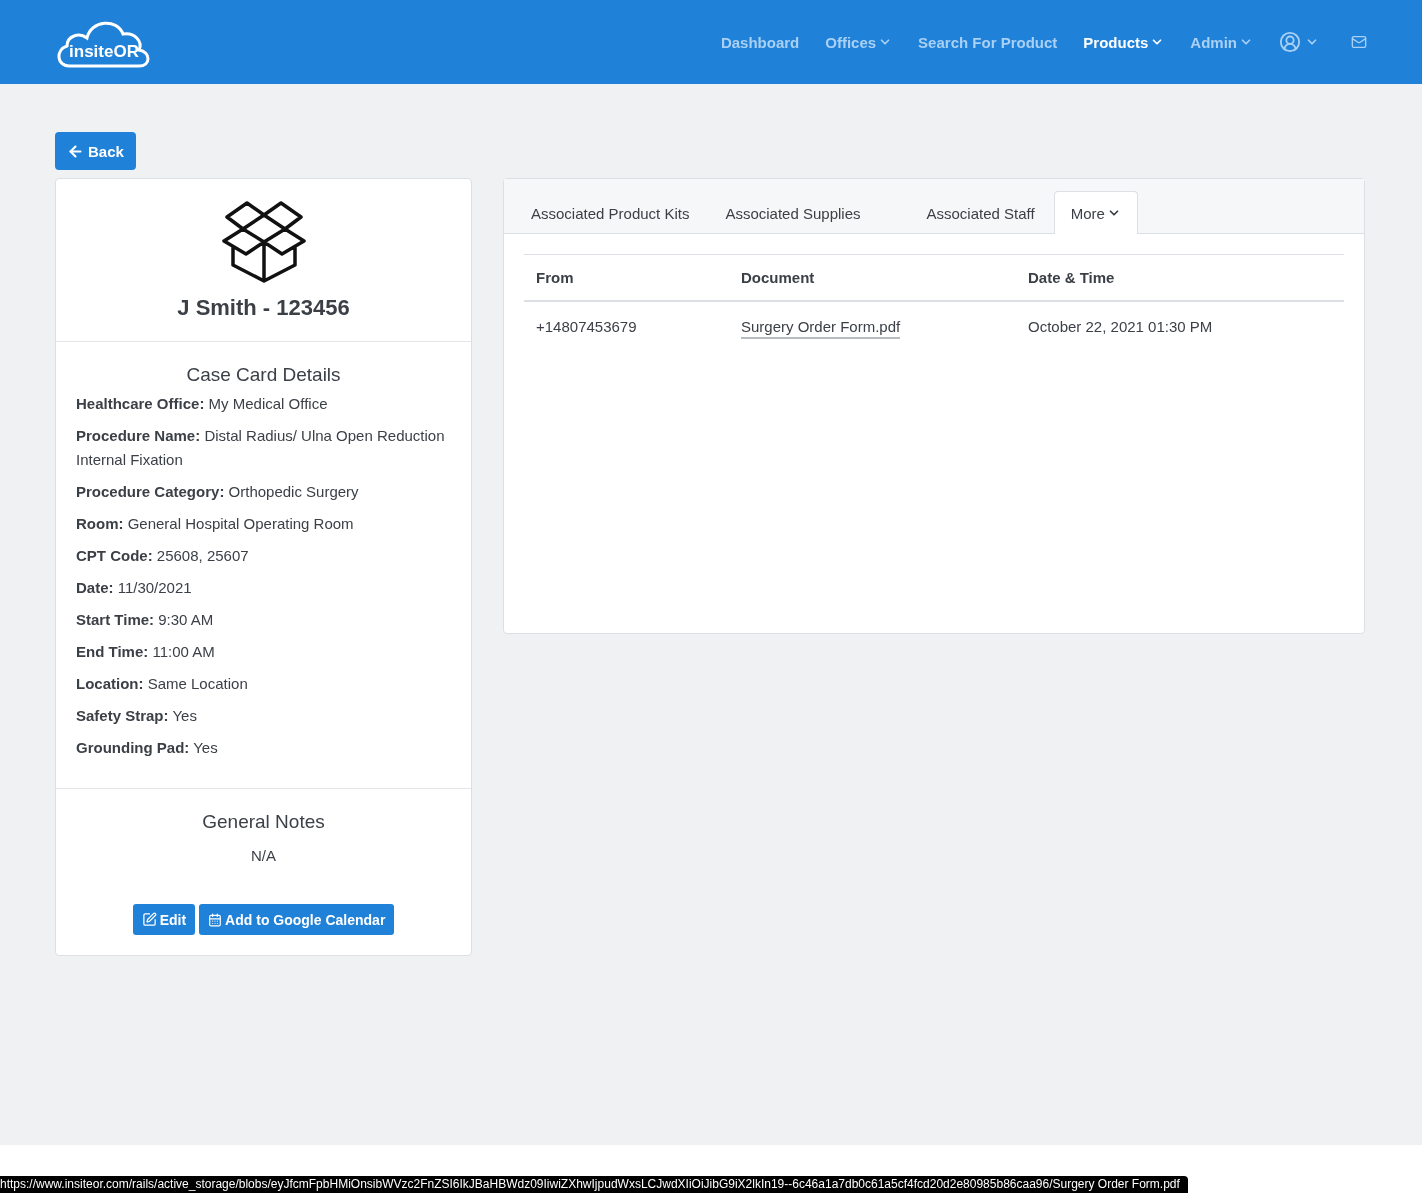 The width and height of the screenshot is (1422, 1193). Describe the element at coordinates (137, 716) in the screenshot. I see `detail-line: Safety Strap: Yes` at that location.